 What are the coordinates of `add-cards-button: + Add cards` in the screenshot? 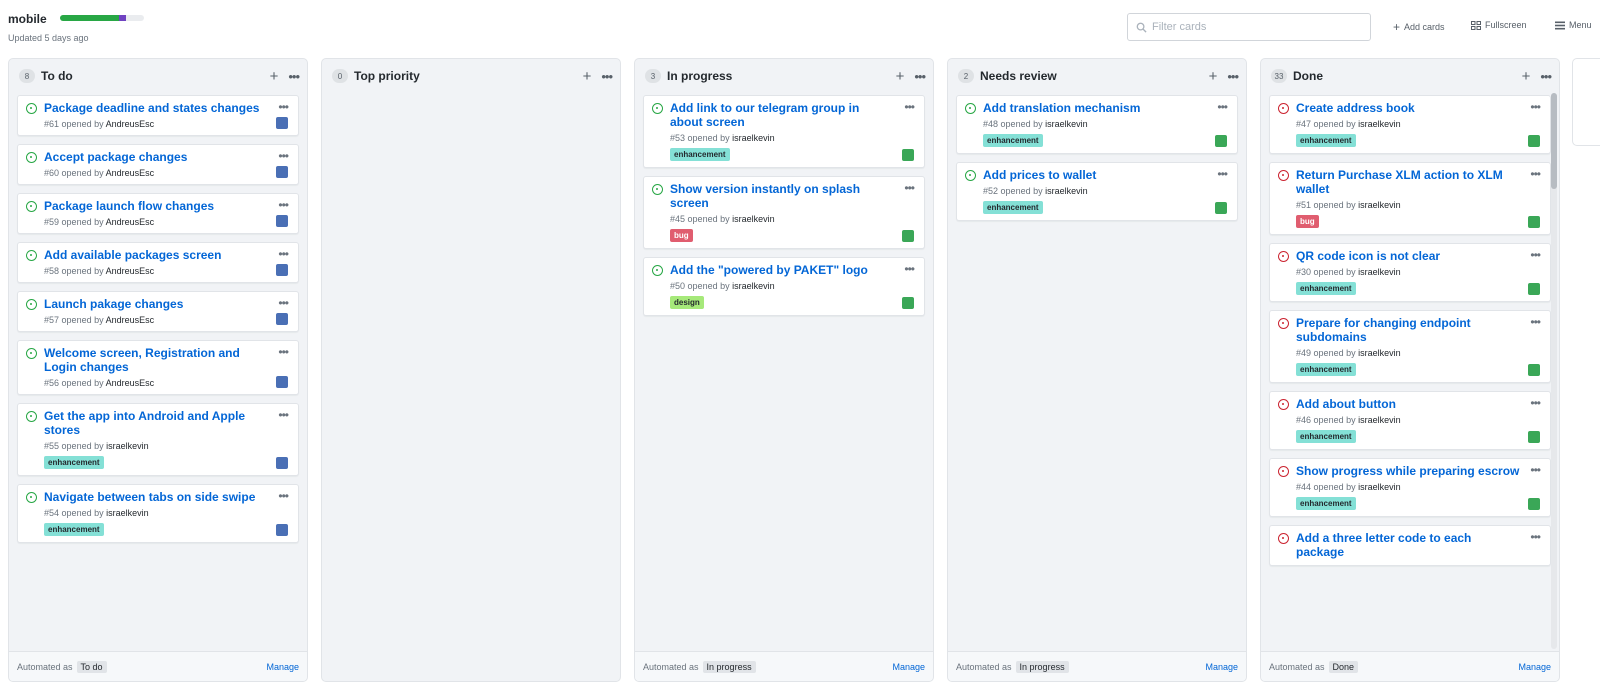 It's located at (1419, 27).